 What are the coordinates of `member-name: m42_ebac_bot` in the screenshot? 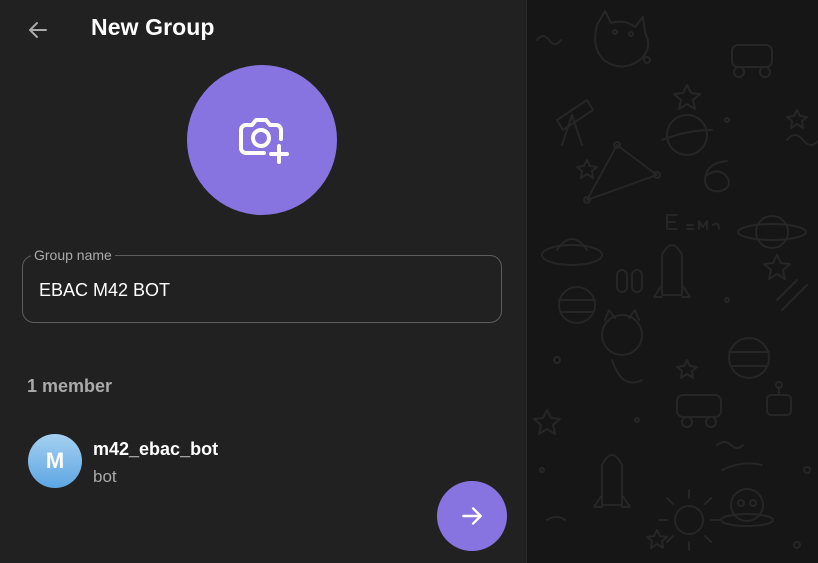 It's located at (156, 449).